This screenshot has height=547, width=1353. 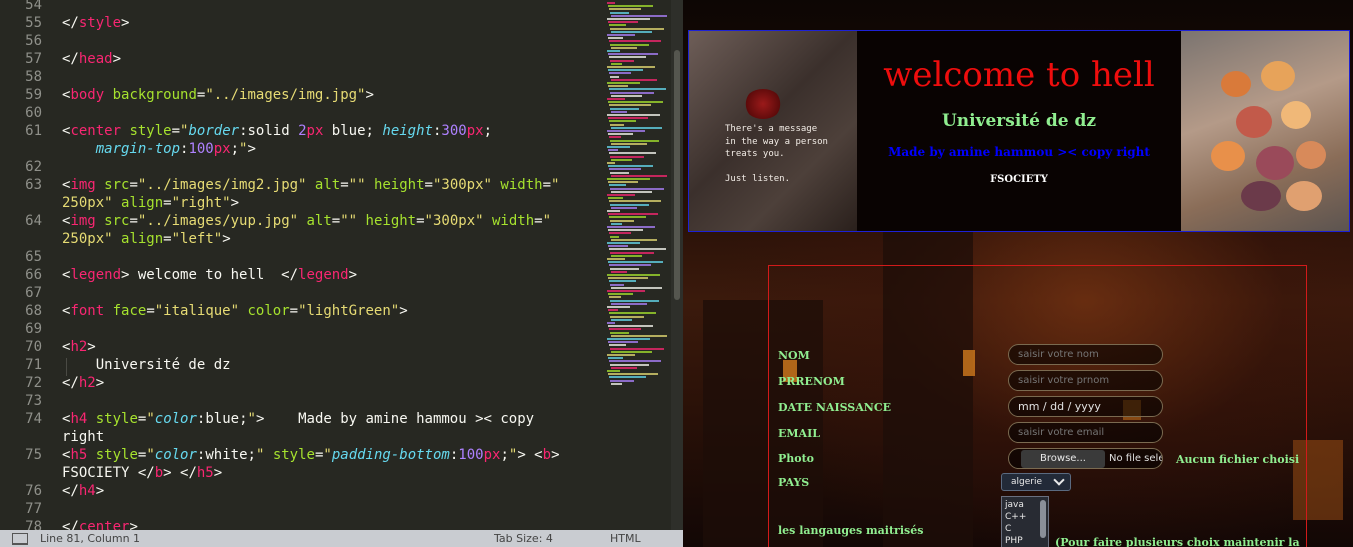 I want to click on code-line: </head>, so click(x=91, y=59).